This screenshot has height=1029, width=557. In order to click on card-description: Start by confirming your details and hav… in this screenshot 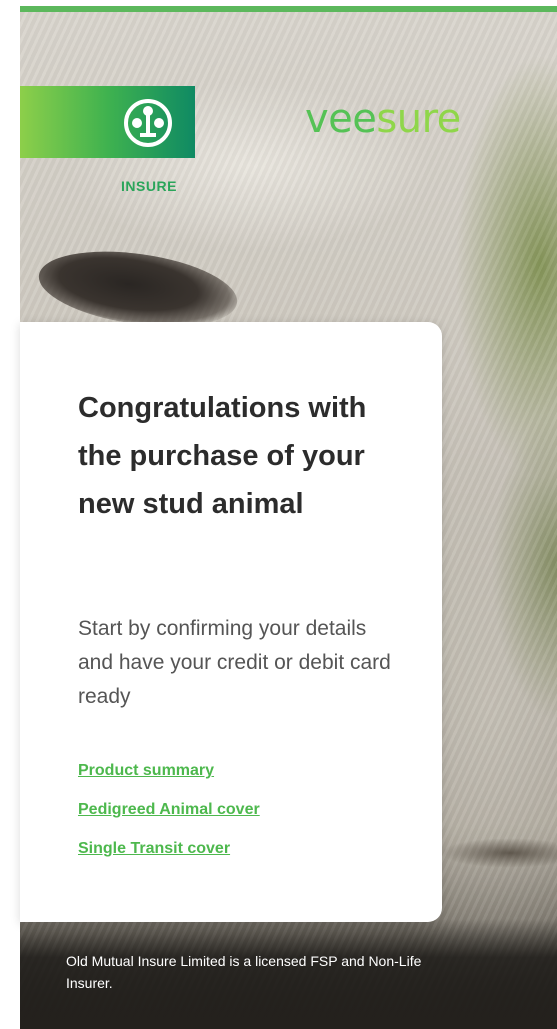, I will do `click(234, 662)`.